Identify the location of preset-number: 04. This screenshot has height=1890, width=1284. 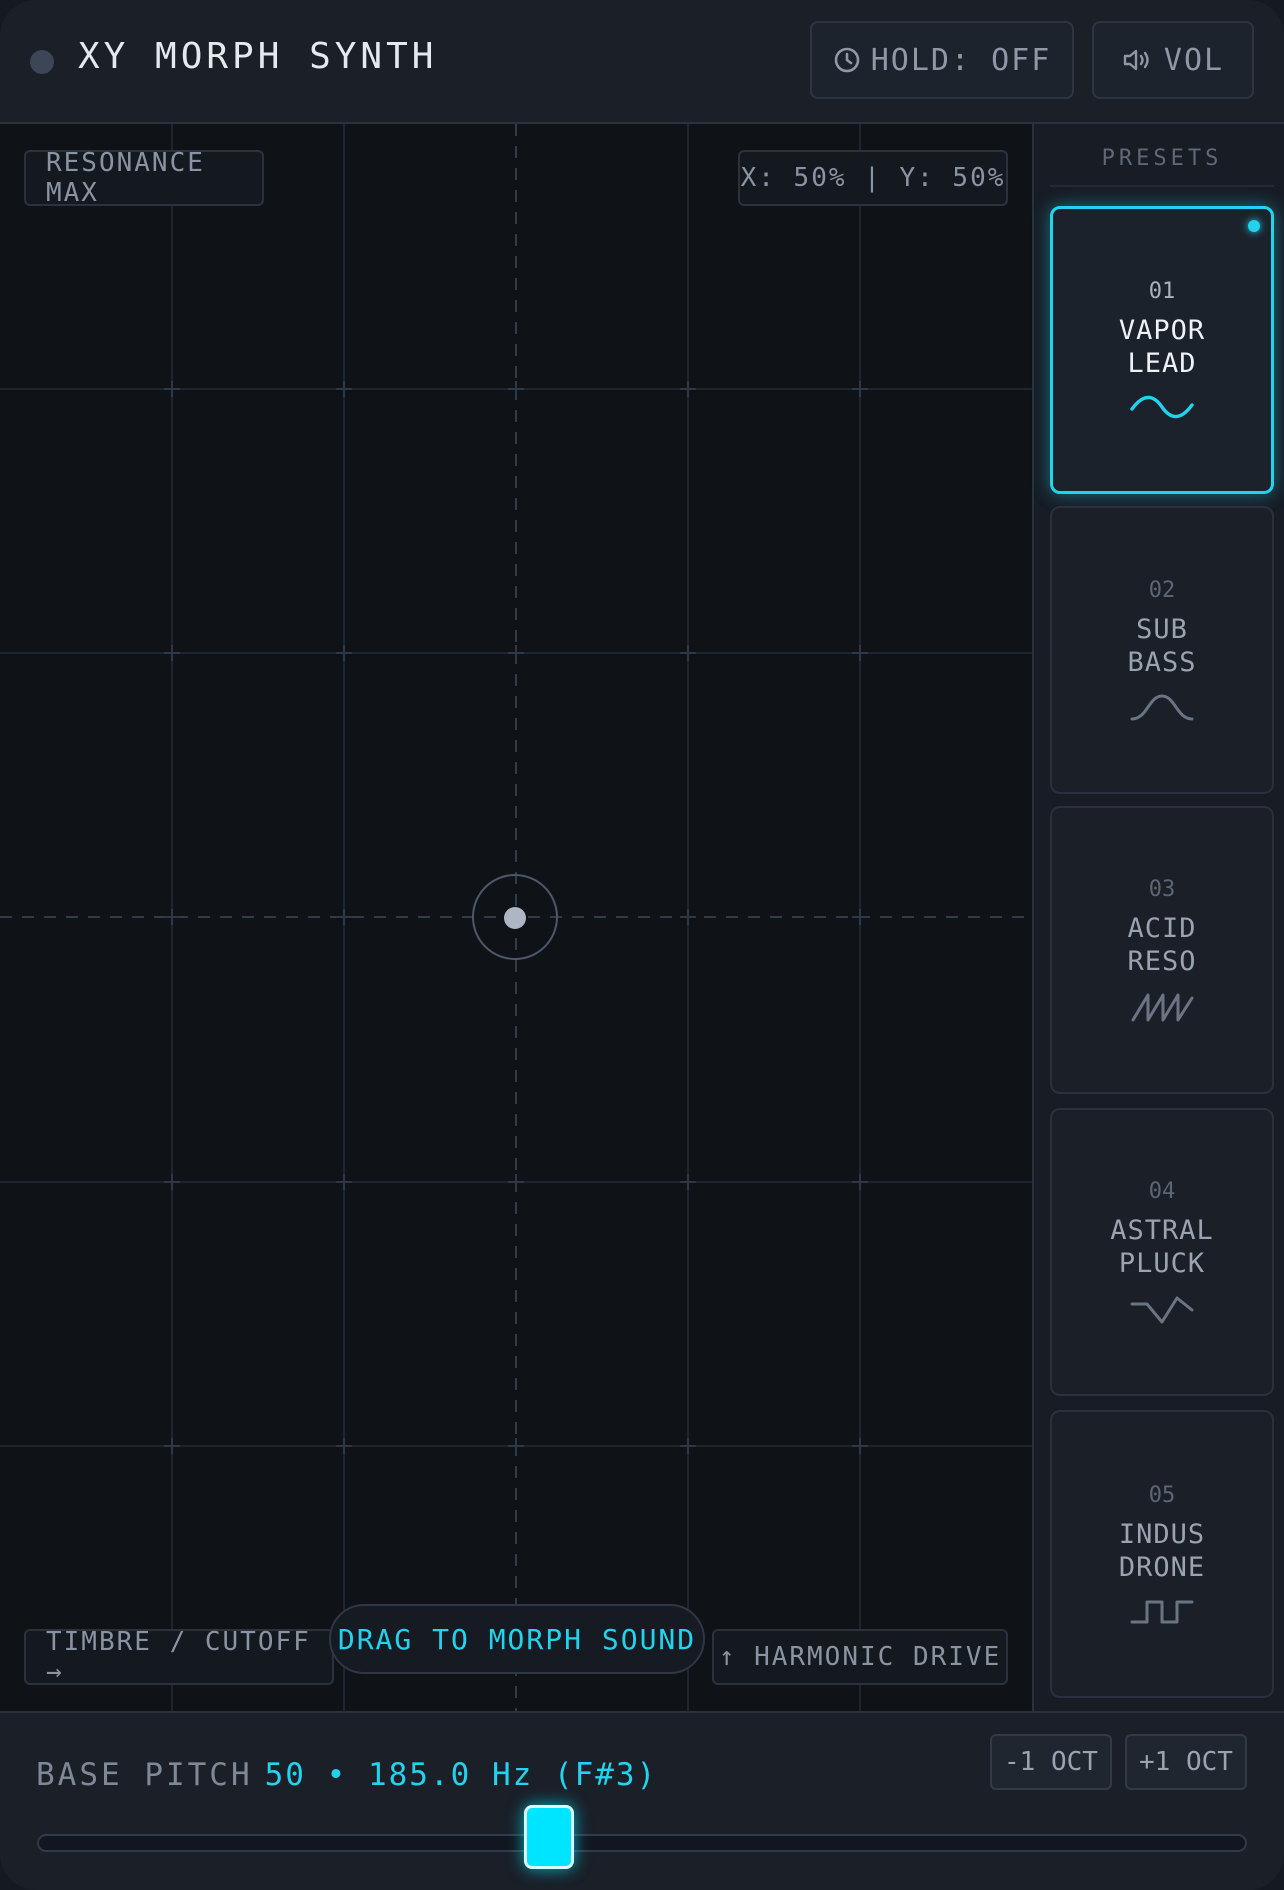
(1162, 1191).